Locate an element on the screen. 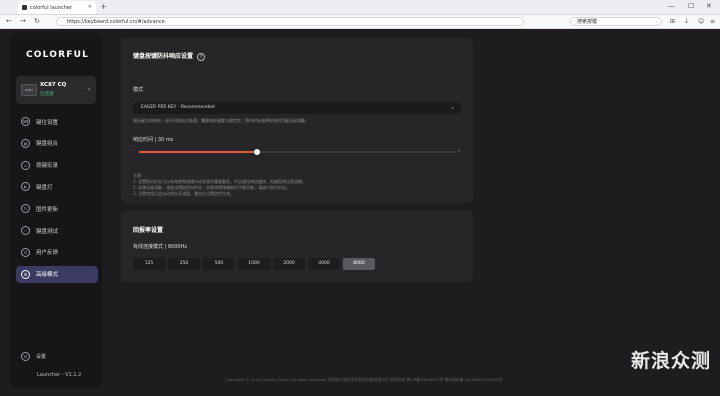 The height and width of the screenshot is (396, 720). browser-tabbar: colorful launcher ✕ + — ☐ ✕ is located at coordinates (360, 7).